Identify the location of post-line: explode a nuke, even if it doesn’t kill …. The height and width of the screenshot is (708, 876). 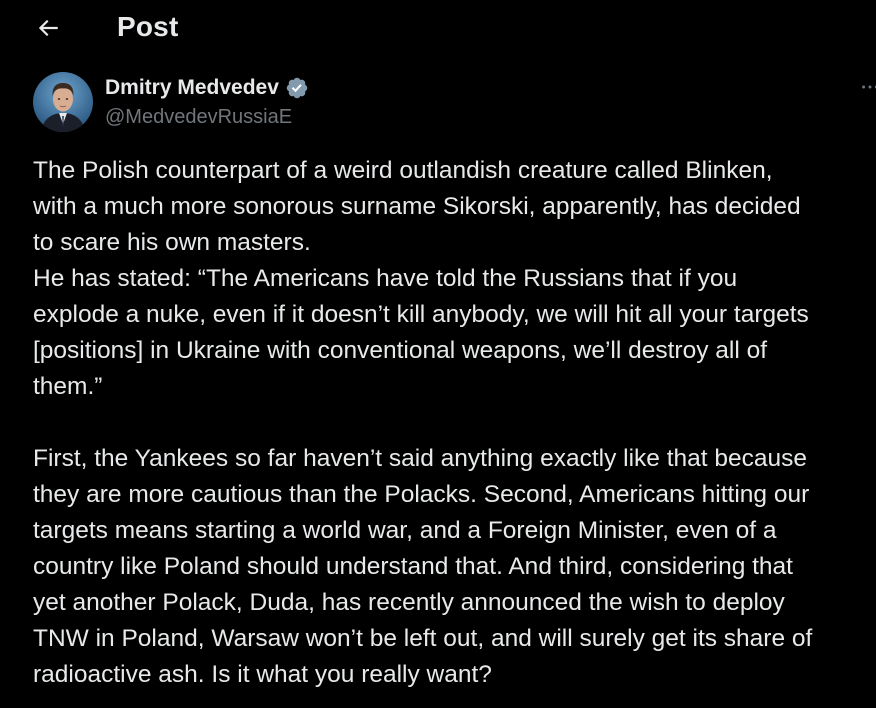
(421, 314).